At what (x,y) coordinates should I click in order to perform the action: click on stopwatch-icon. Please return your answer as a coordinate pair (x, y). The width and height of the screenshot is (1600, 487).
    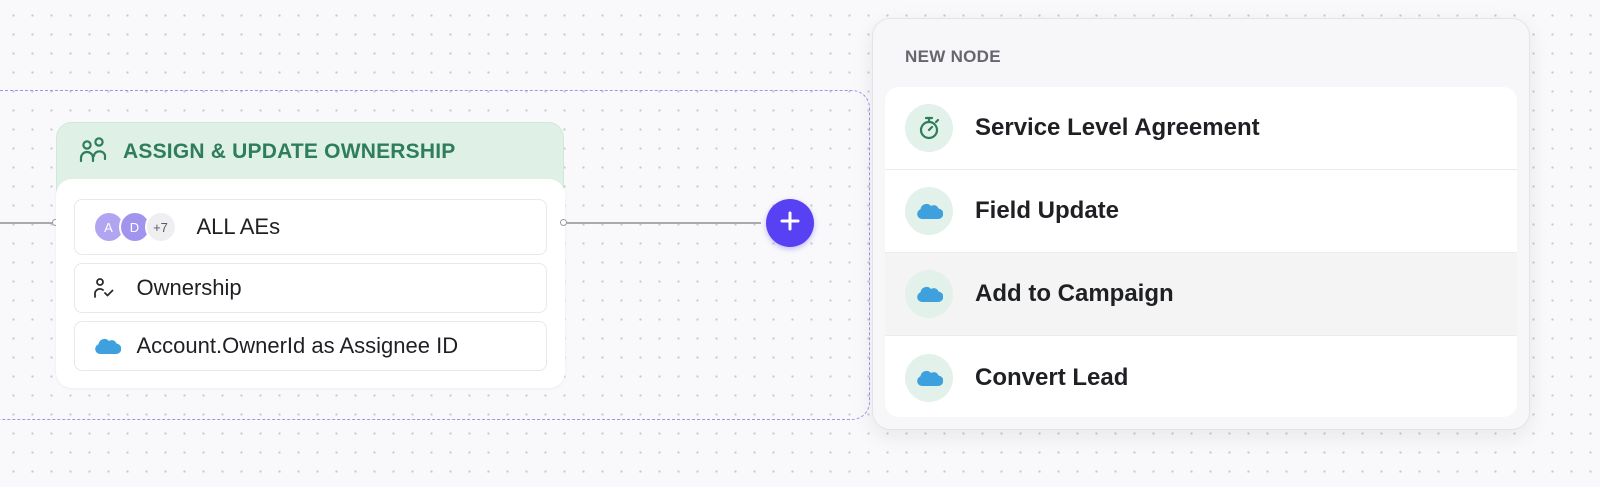
    Looking at the image, I should click on (929, 128).